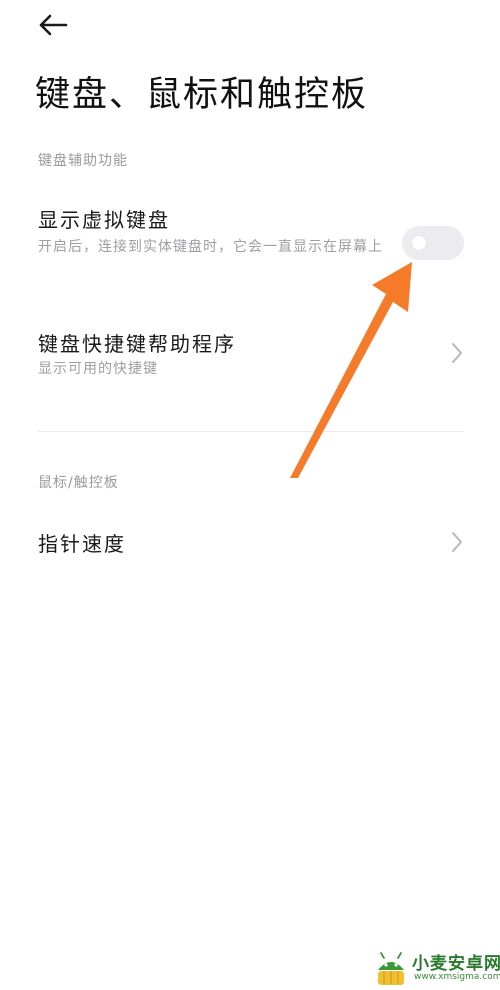  Describe the element at coordinates (83, 161) in the screenshot. I see `section-header-keyboard: 键盘辅助功能` at that location.